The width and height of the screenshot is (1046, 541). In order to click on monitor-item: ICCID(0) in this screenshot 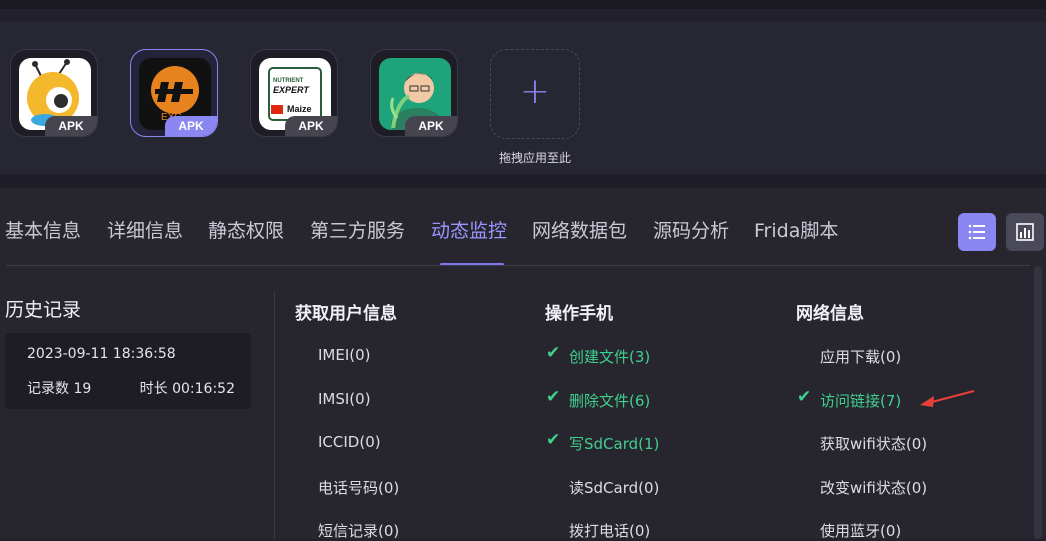, I will do `click(349, 442)`.